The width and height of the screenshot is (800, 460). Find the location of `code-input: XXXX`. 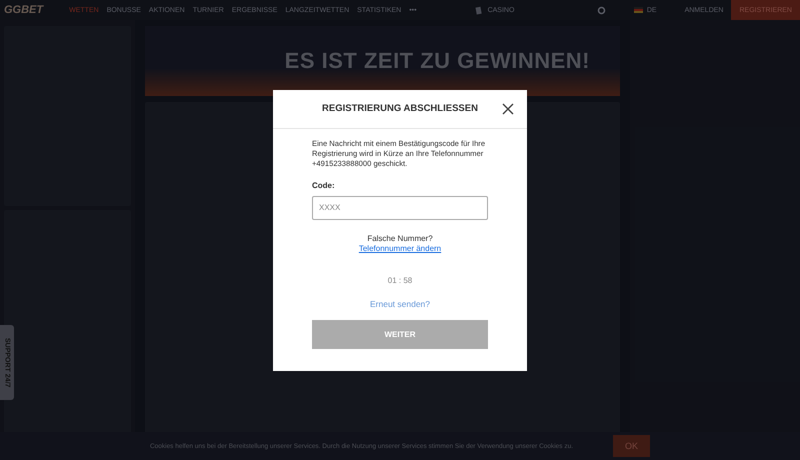

code-input: XXXX is located at coordinates (400, 208).